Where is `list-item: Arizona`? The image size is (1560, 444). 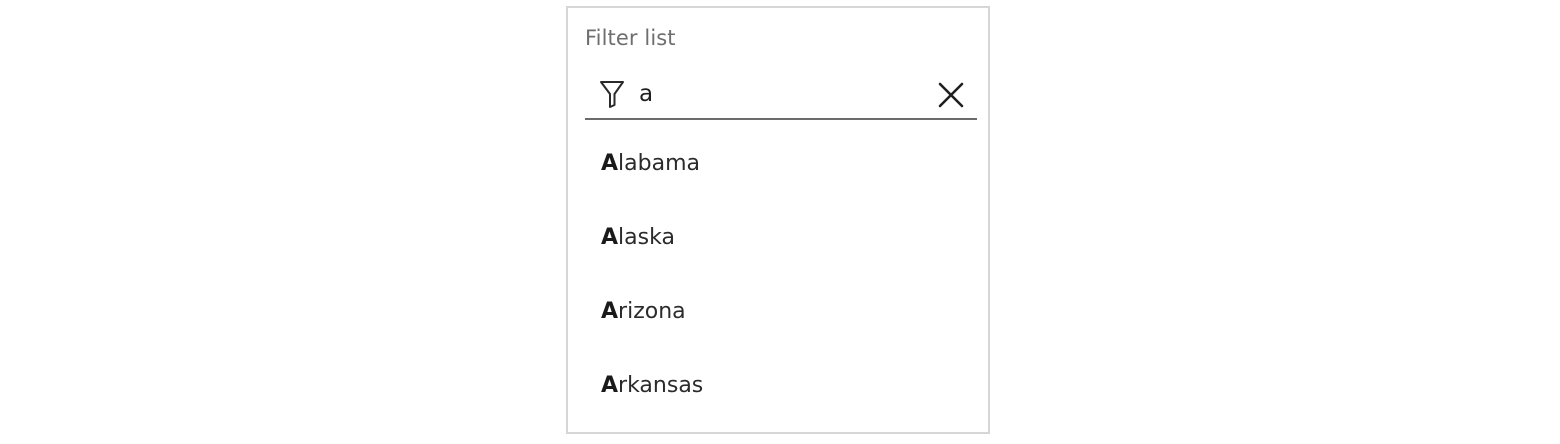
list-item: Arizona is located at coordinates (781, 311).